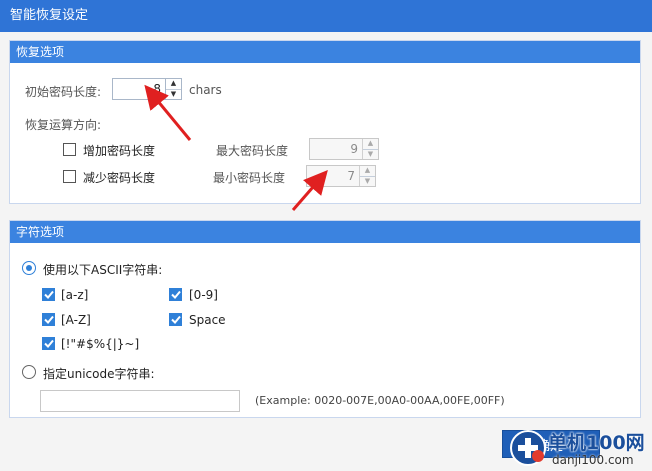 The image size is (652, 471). I want to click on ok-button: 确定, so click(551, 444).